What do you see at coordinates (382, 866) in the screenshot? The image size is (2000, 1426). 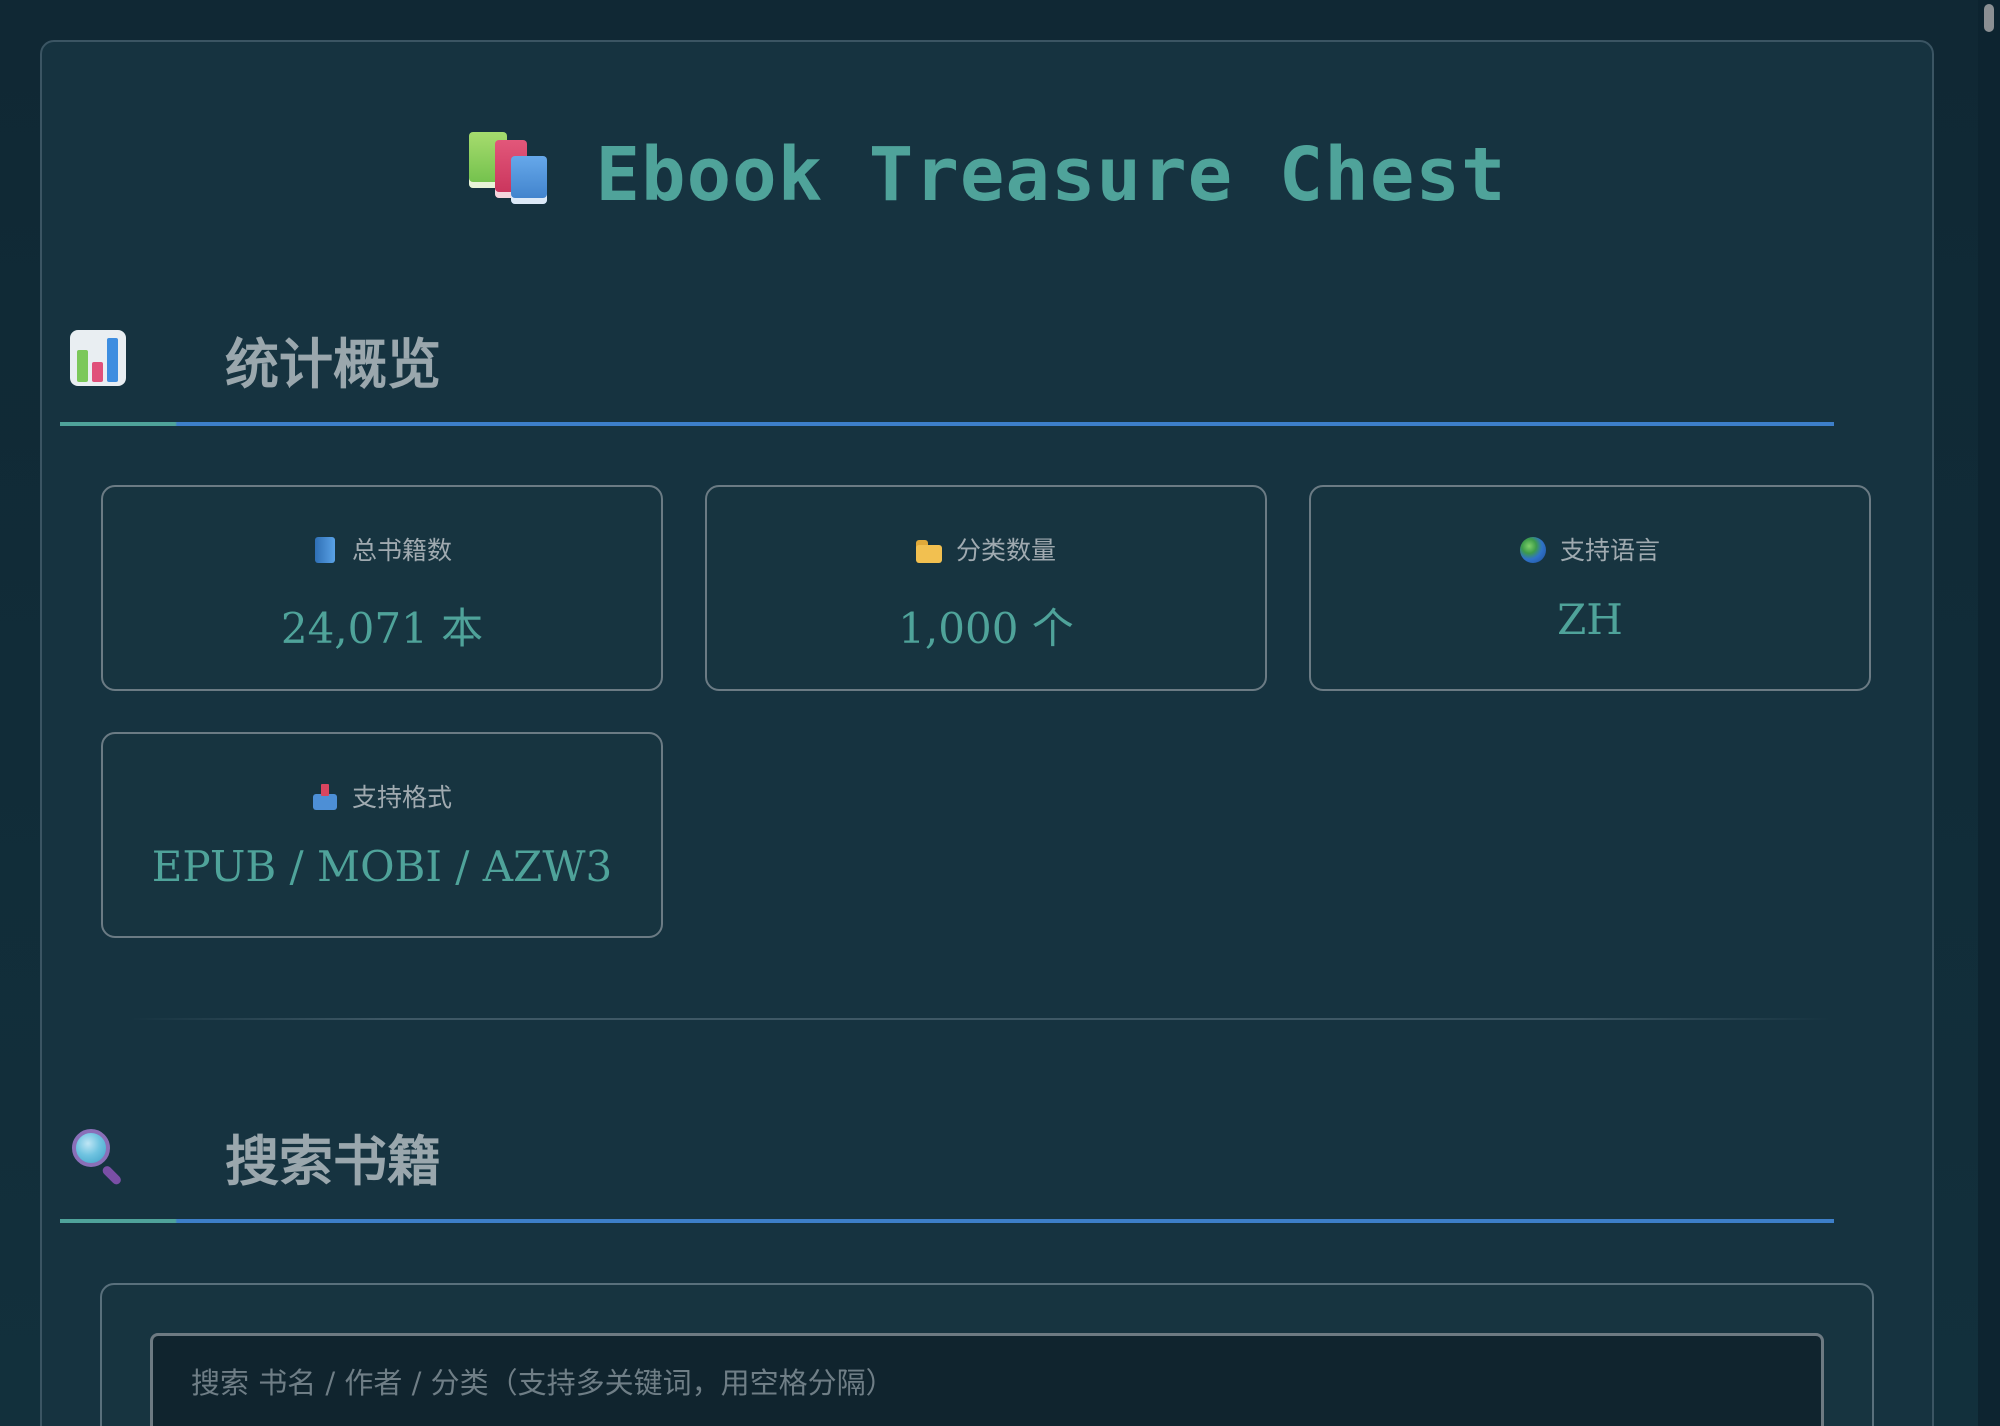 I see `stat-value: EPUB / MOBI / AZW3` at bounding box center [382, 866].